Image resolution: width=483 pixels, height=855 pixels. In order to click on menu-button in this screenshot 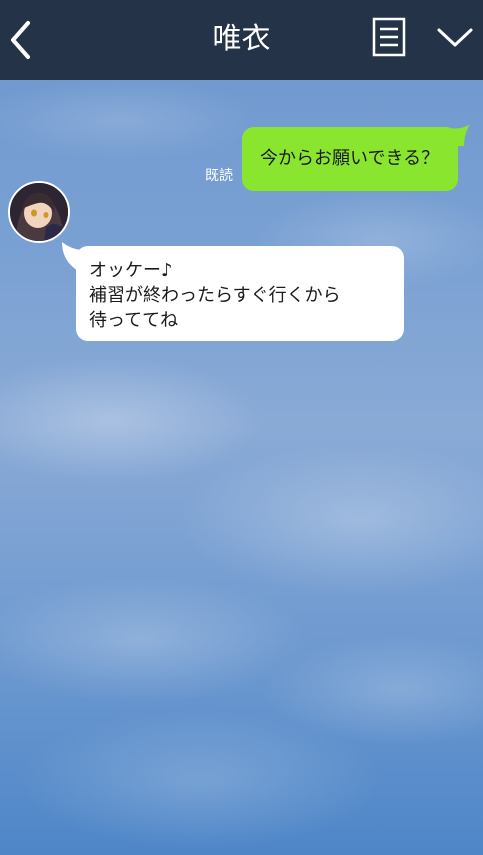, I will do `click(455, 38)`.